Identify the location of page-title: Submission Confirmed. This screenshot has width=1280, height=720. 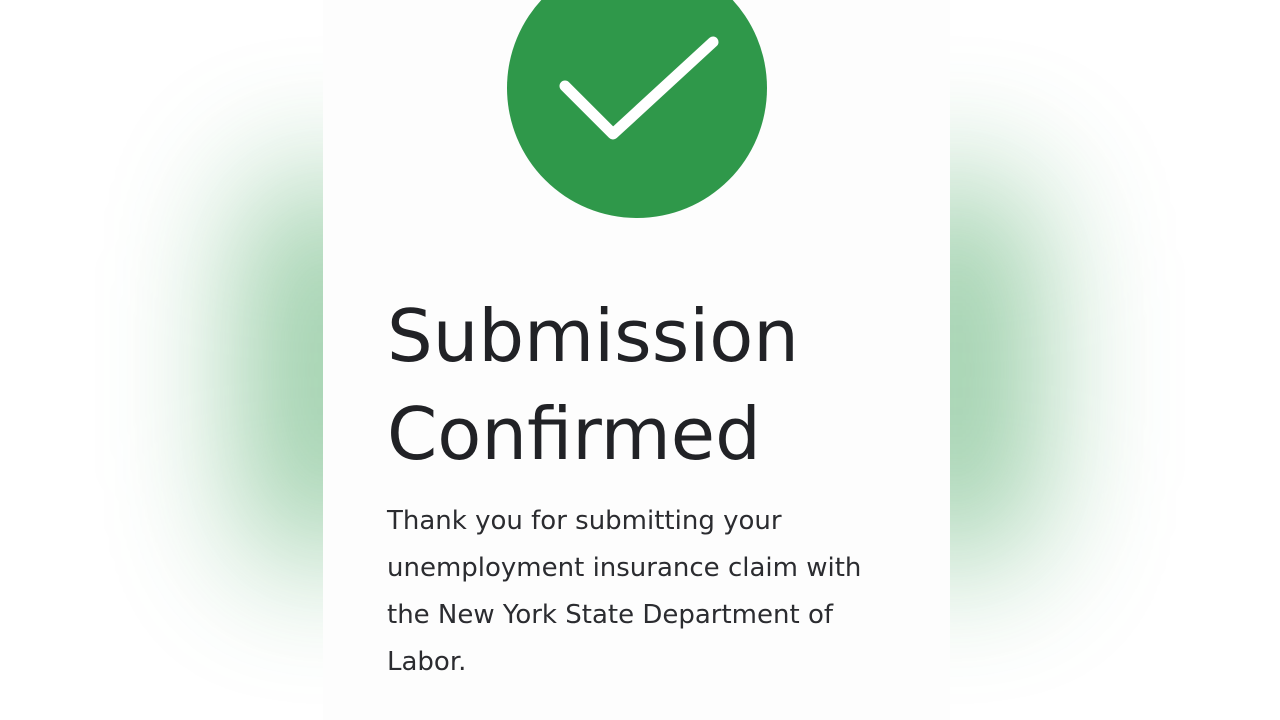
(593, 385).